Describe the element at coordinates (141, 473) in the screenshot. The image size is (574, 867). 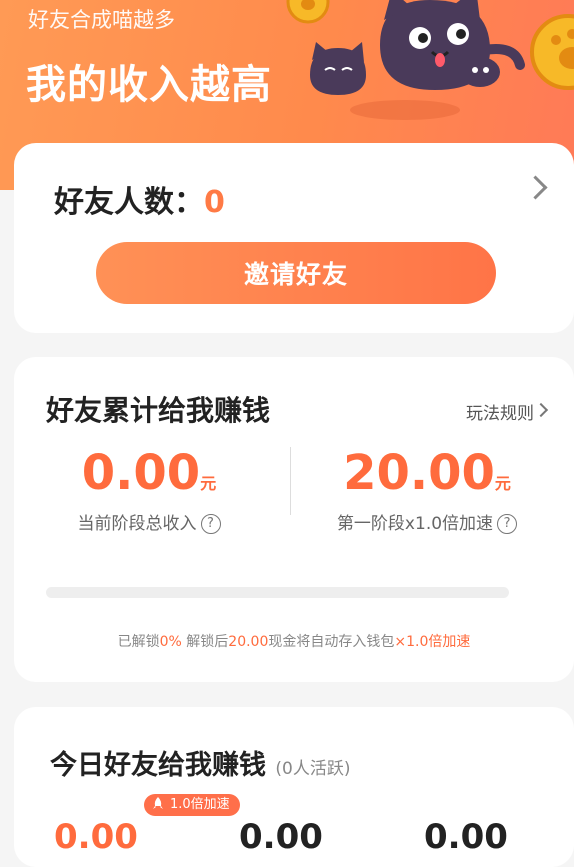
I see `current-income-value: 0.00` at that location.